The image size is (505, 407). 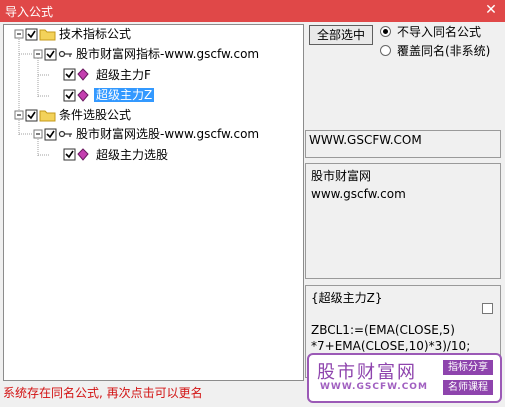 I want to click on author-panel: 股市财富网 www.gscfw.com, so click(x=403, y=221).